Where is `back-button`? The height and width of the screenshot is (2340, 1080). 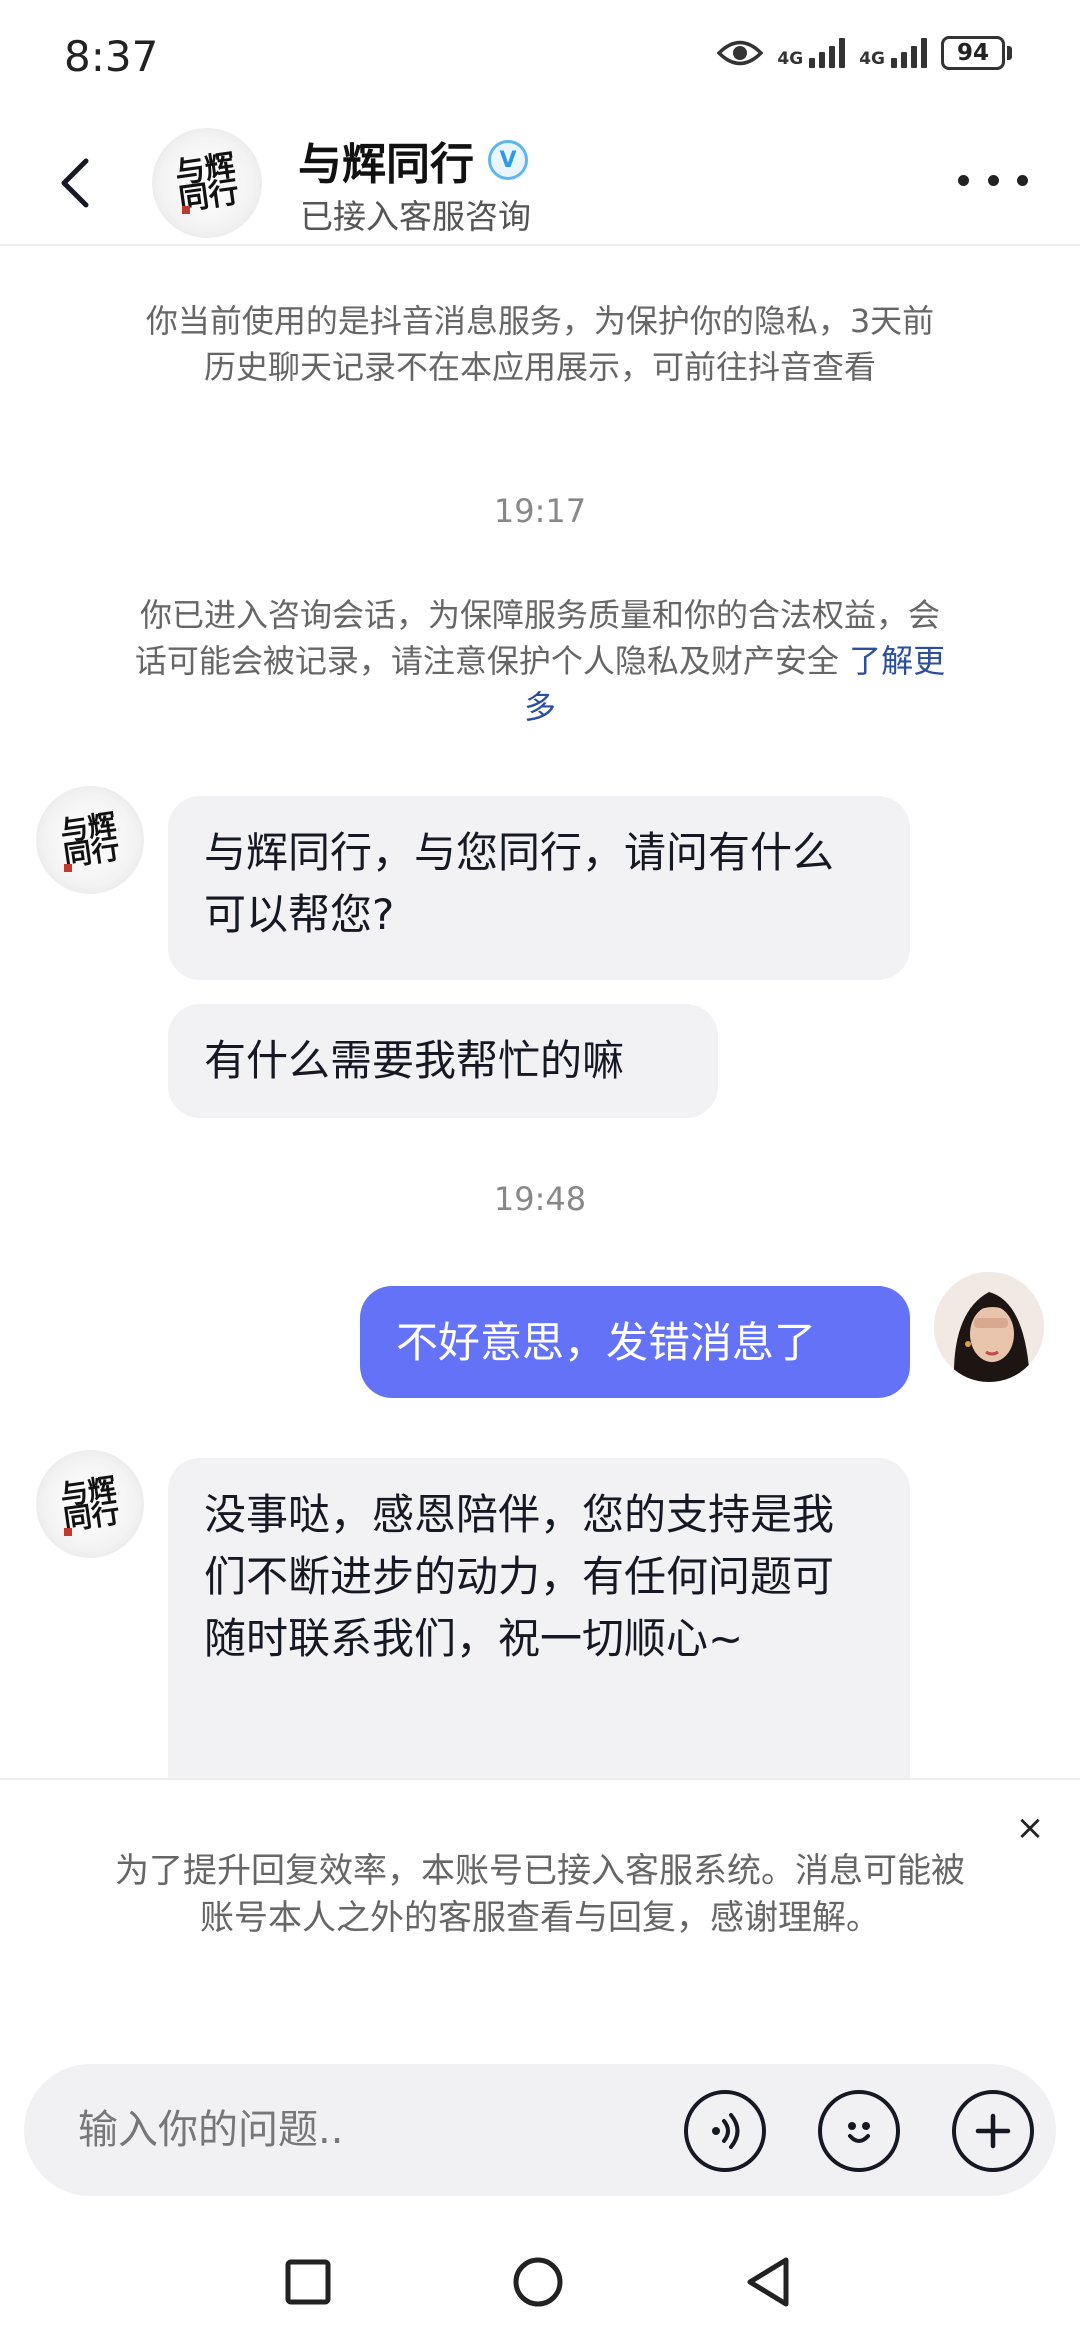 back-button is located at coordinates (75, 183).